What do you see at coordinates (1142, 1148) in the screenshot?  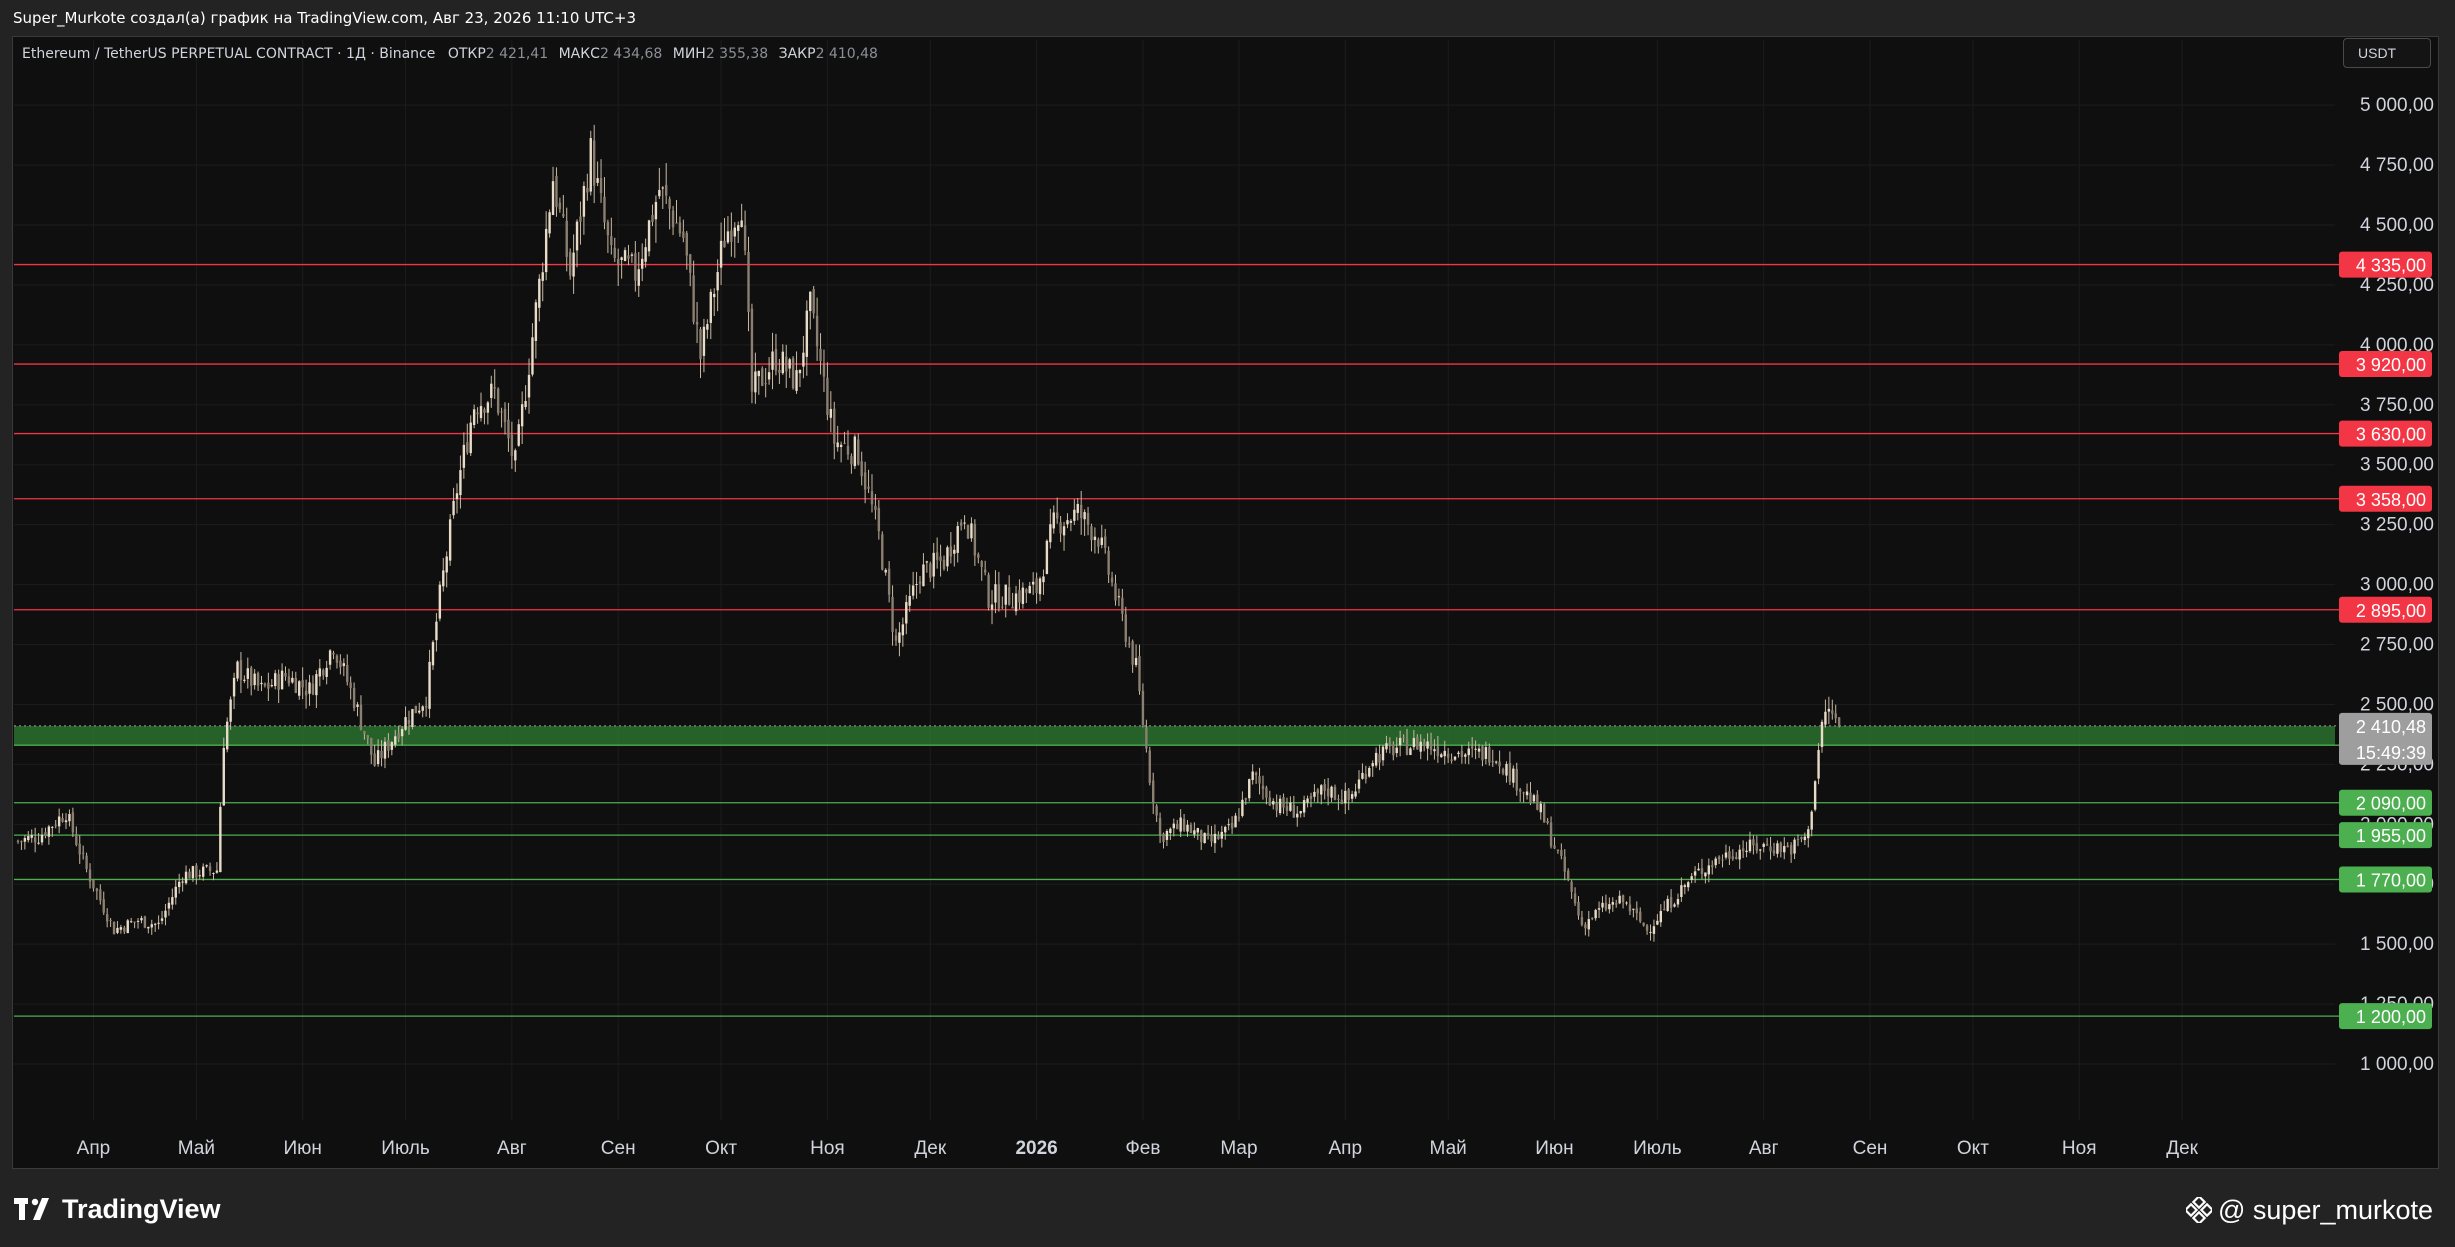 I see `time-tick-label: Фев` at bounding box center [1142, 1148].